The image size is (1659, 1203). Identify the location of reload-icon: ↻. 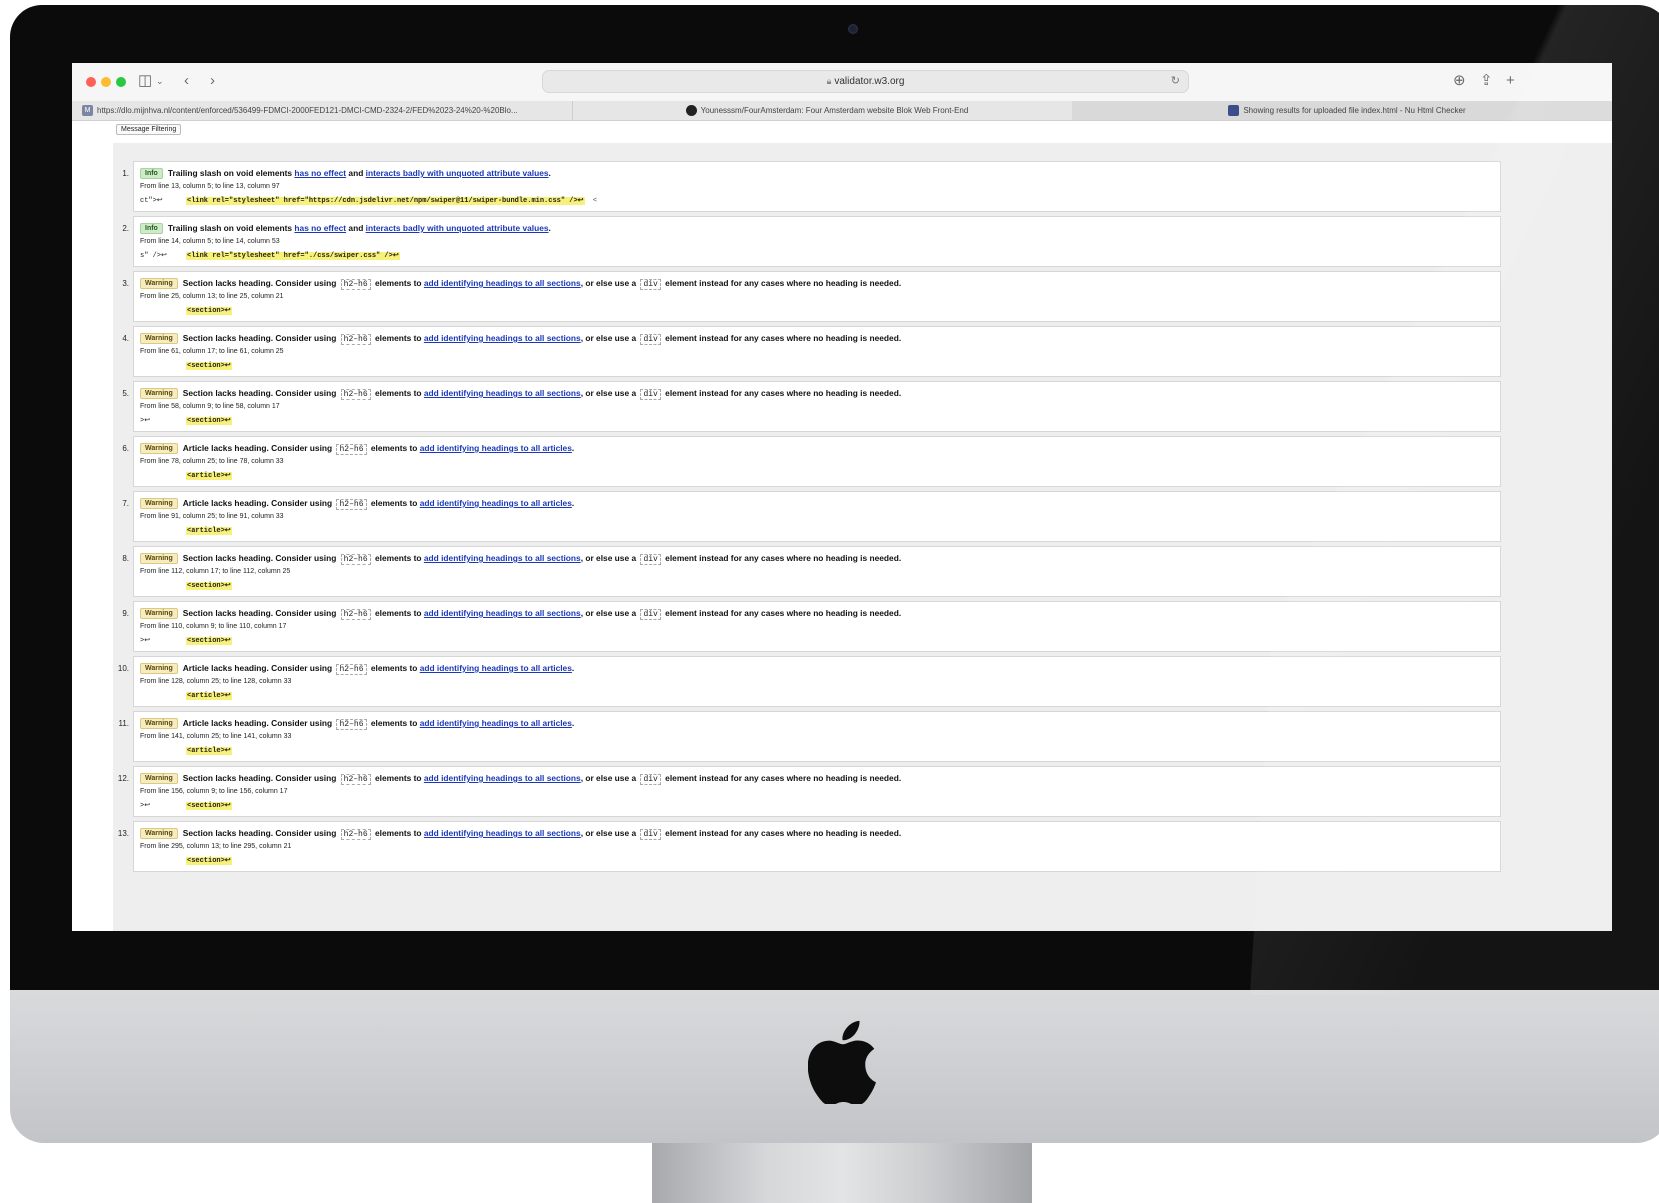
(1175, 81).